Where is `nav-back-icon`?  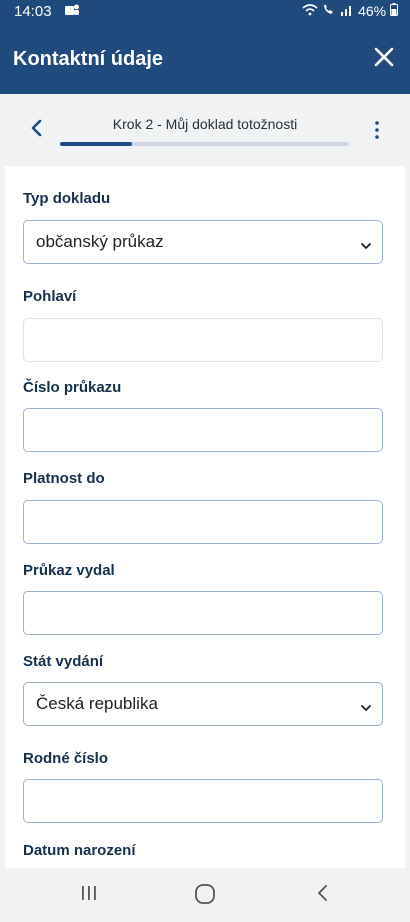 nav-back-icon is located at coordinates (323, 895).